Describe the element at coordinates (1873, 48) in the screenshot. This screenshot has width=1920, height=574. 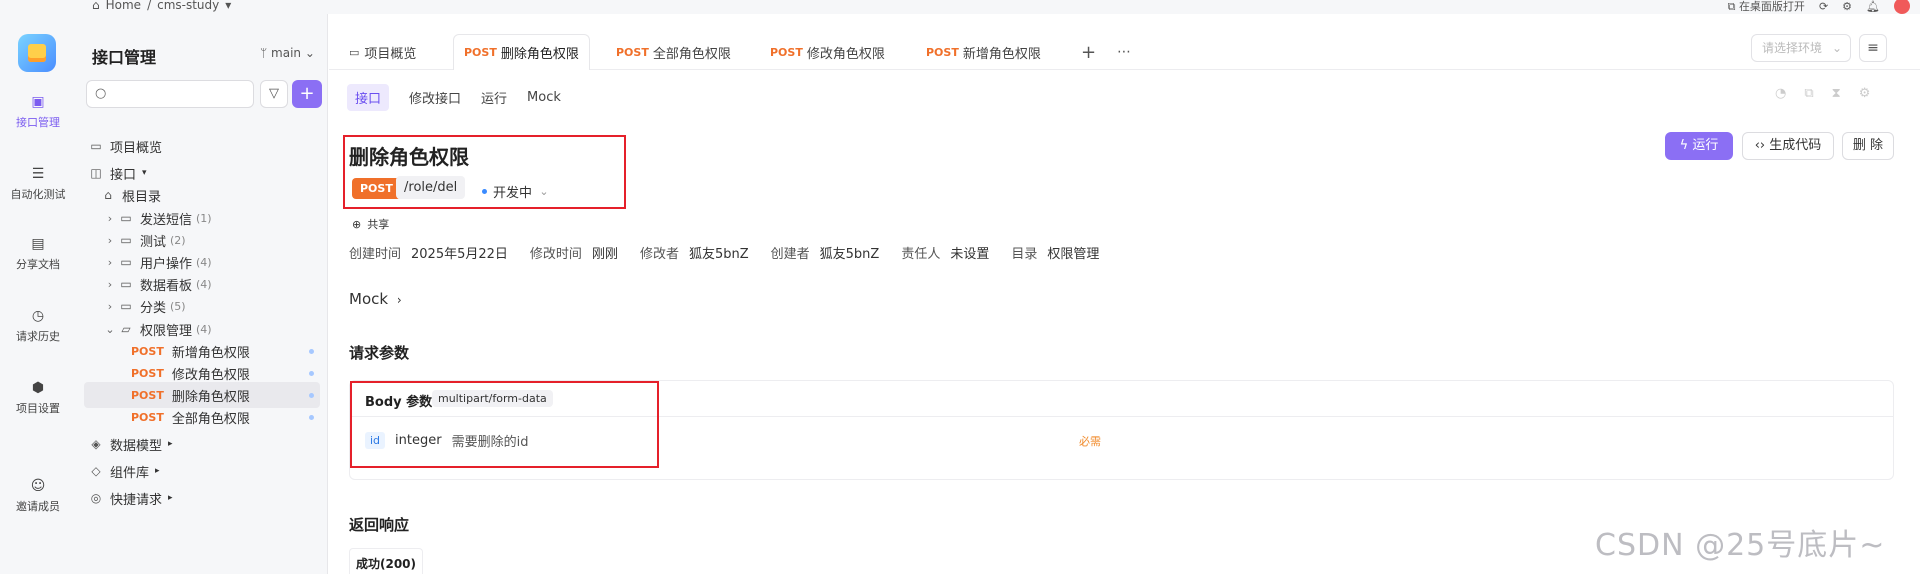
I see `menu-button: ≡` at that location.